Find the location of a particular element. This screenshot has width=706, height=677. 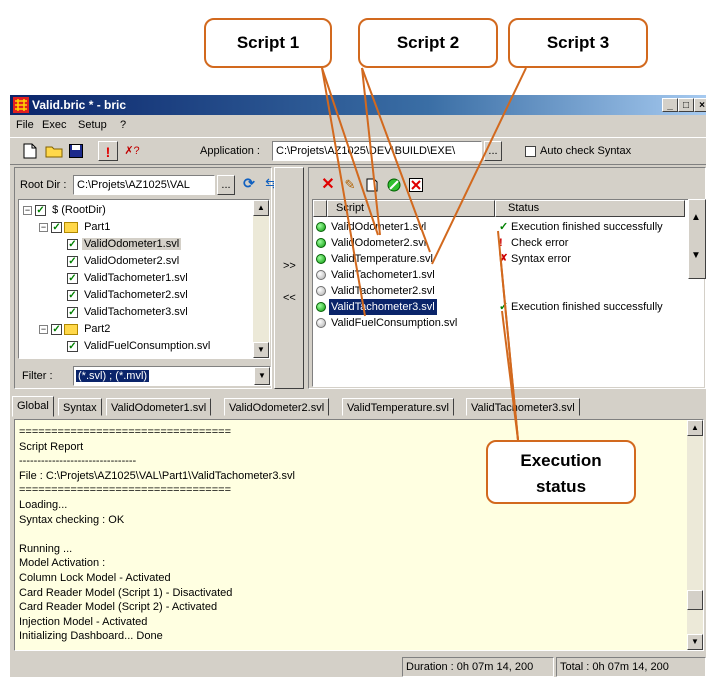

tree-item-folder: − ✓ Part1 is located at coordinates (75, 227).